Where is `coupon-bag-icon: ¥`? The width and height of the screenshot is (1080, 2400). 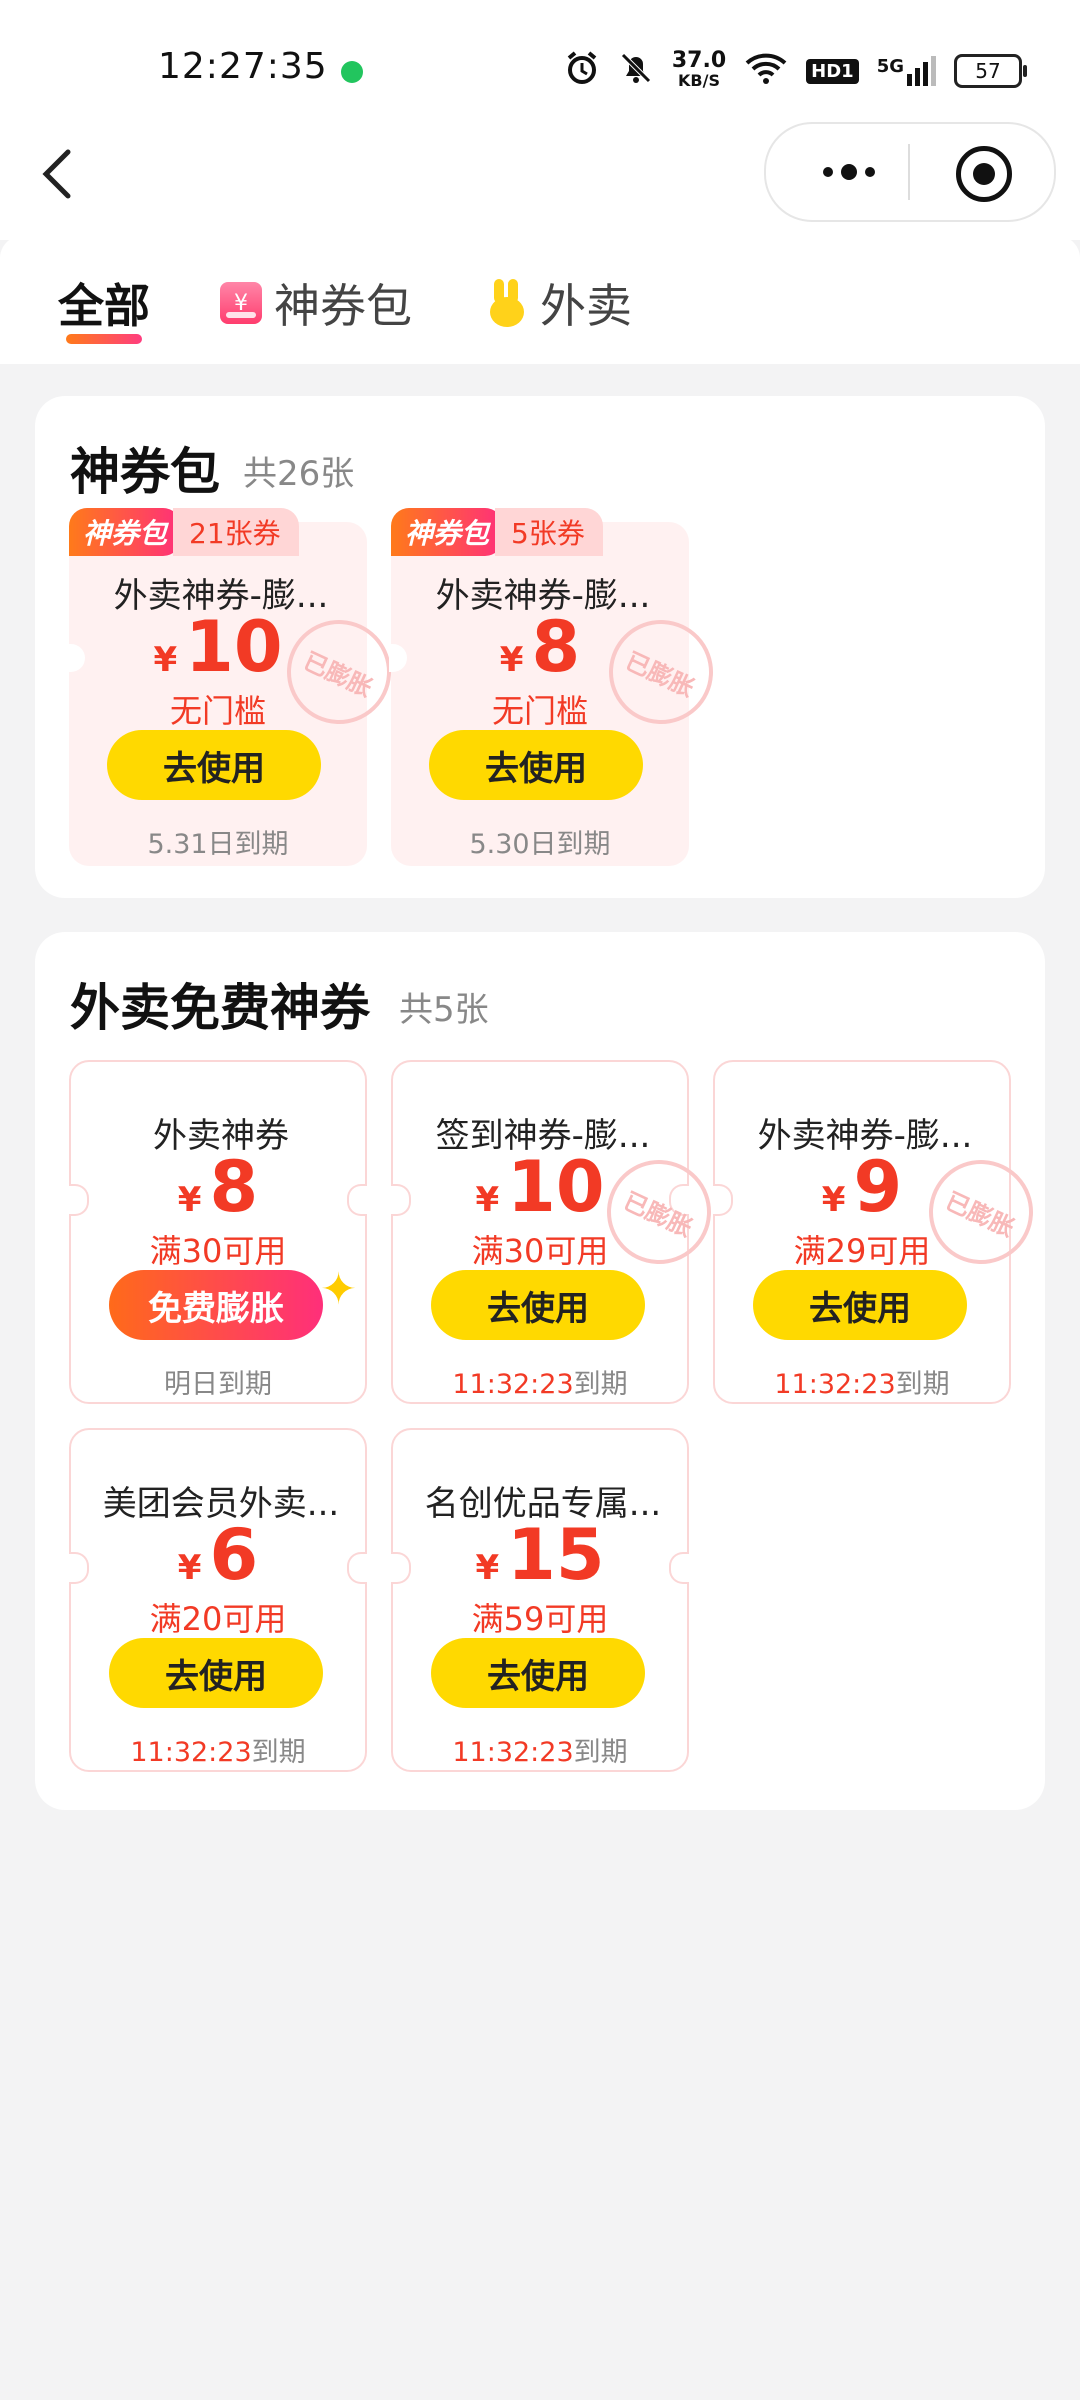 coupon-bag-icon: ¥ is located at coordinates (241, 303).